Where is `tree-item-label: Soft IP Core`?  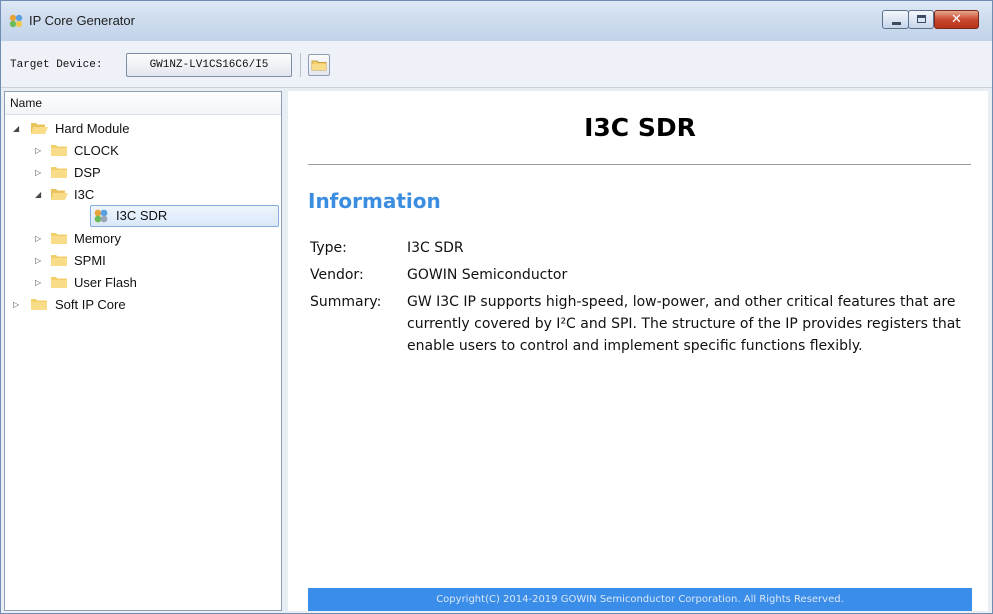
tree-item-label: Soft IP Core is located at coordinates (90, 304).